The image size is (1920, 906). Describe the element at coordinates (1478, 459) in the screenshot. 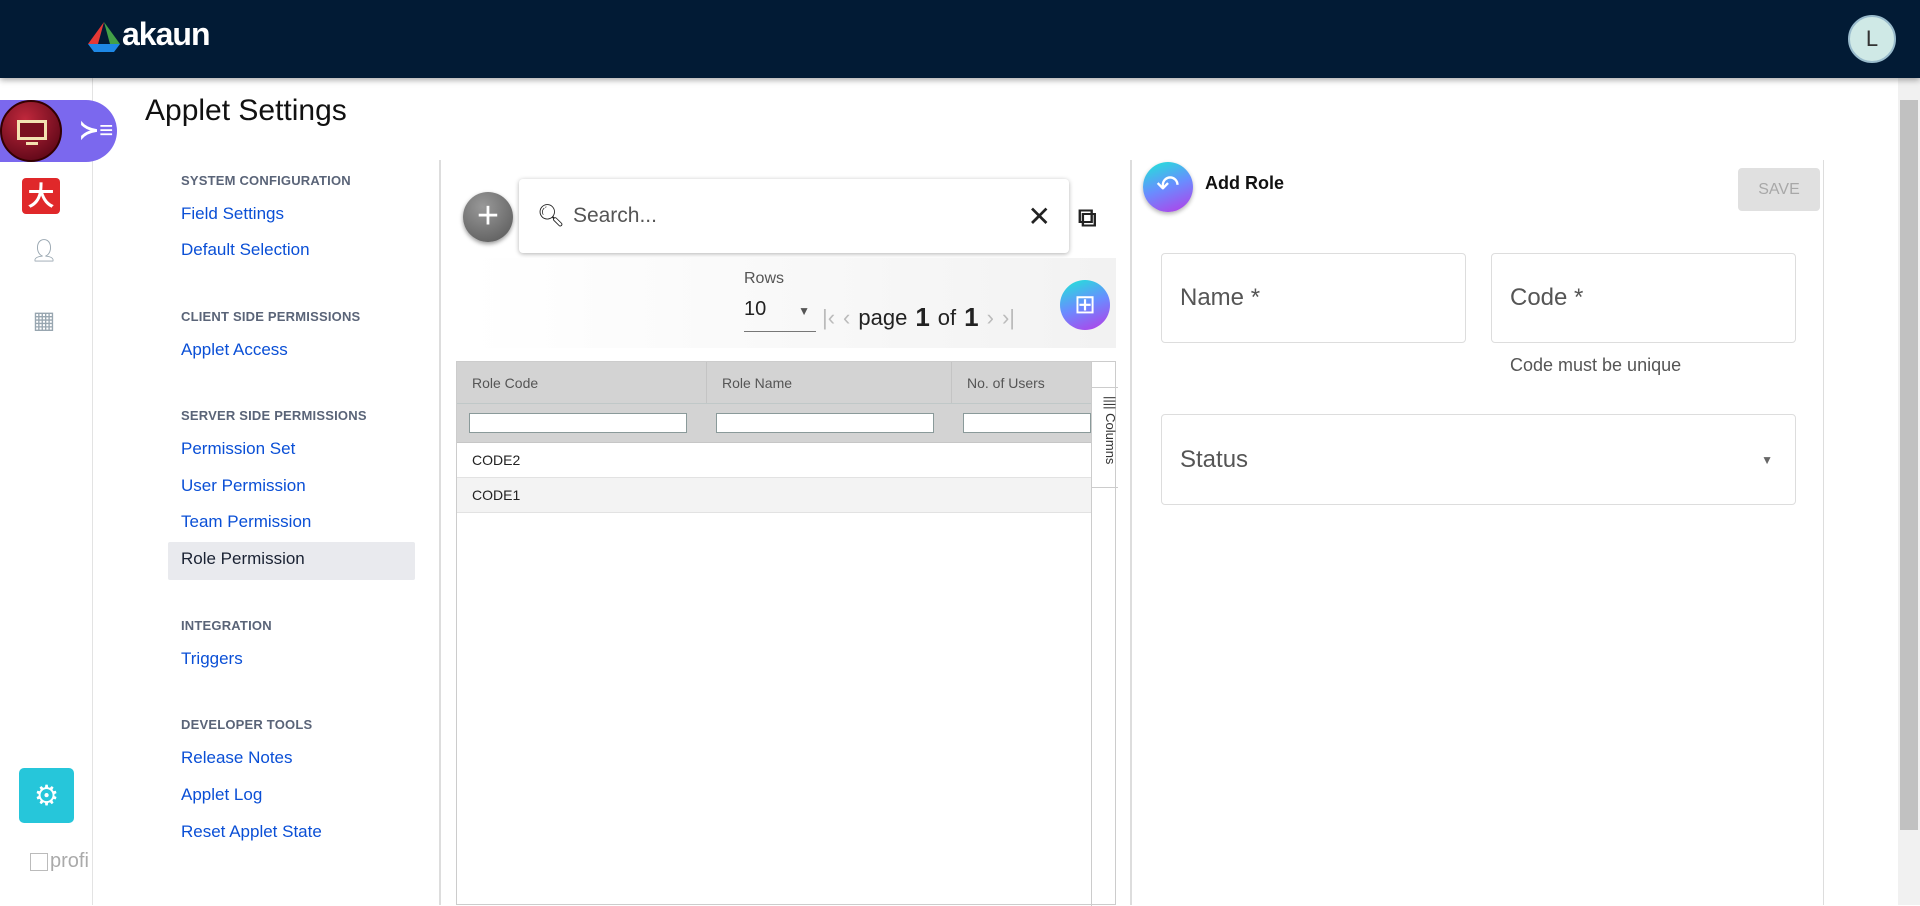

I see `status-select: Status ▼` at that location.